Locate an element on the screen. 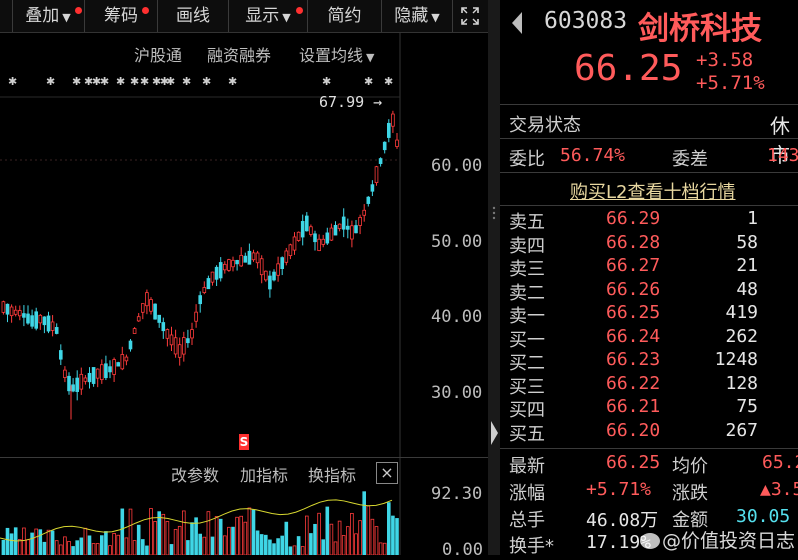  overlay-button: 叠加 ▼ is located at coordinates (48, 16).